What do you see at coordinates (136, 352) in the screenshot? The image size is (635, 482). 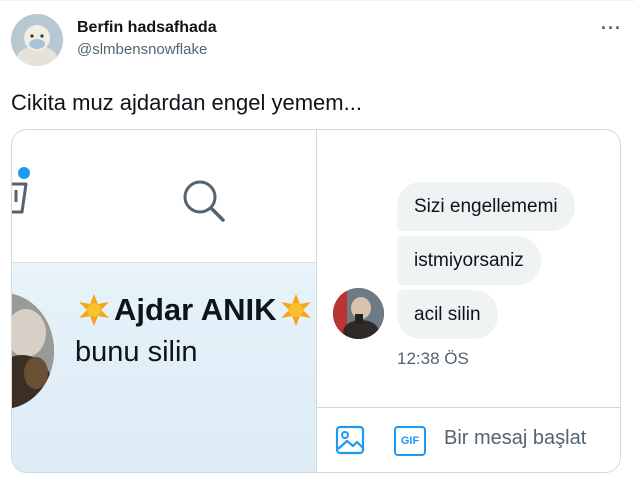 I see `last-message-preview: bunu silin` at bounding box center [136, 352].